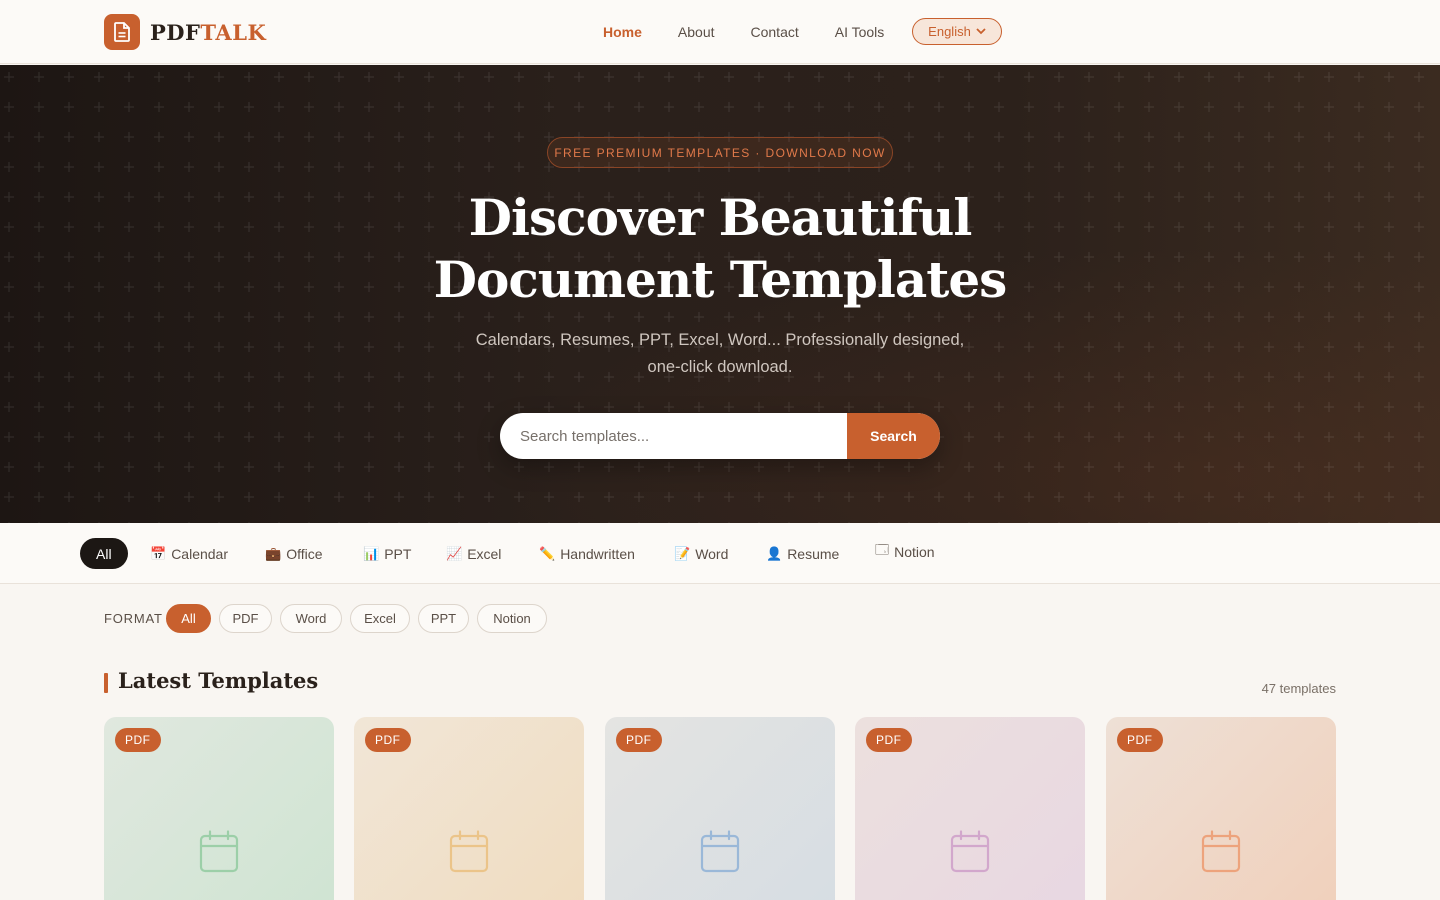  Describe the element at coordinates (371, 553) in the screenshot. I see `bar-chart-icon: 📊` at that location.